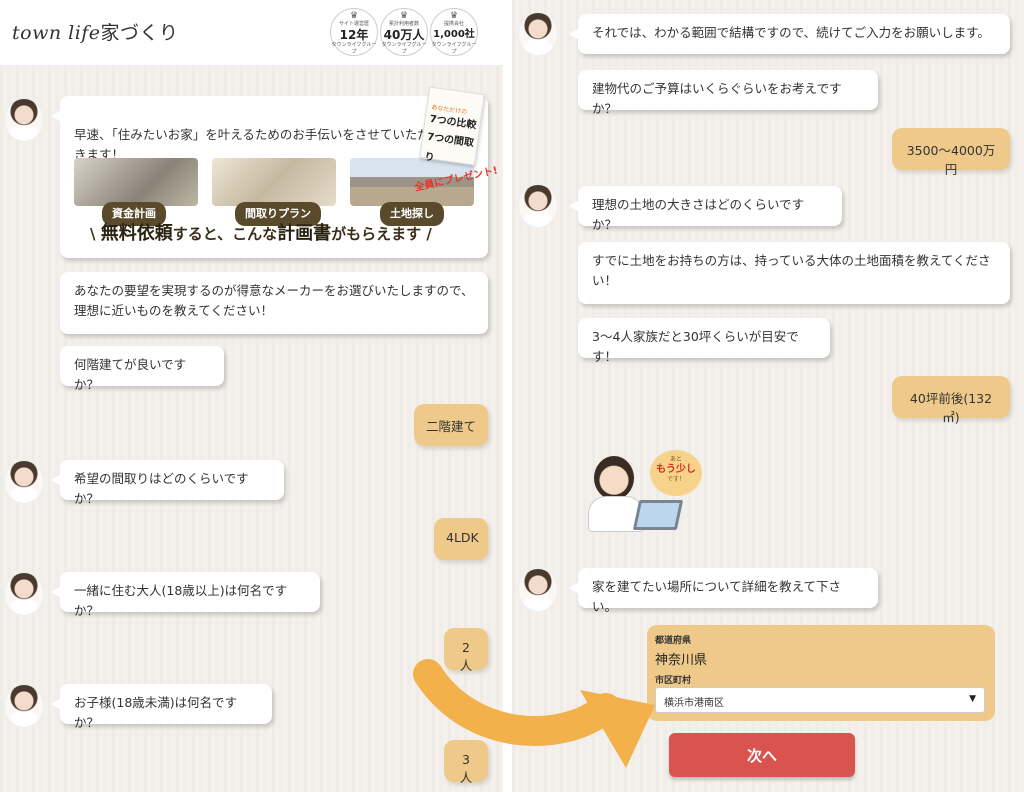  What do you see at coordinates (704, 341) in the screenshot?
I see `chat-bubble: 3〜4人家族だと30坪くらいが目安です！` at bounding box center [704, 341].